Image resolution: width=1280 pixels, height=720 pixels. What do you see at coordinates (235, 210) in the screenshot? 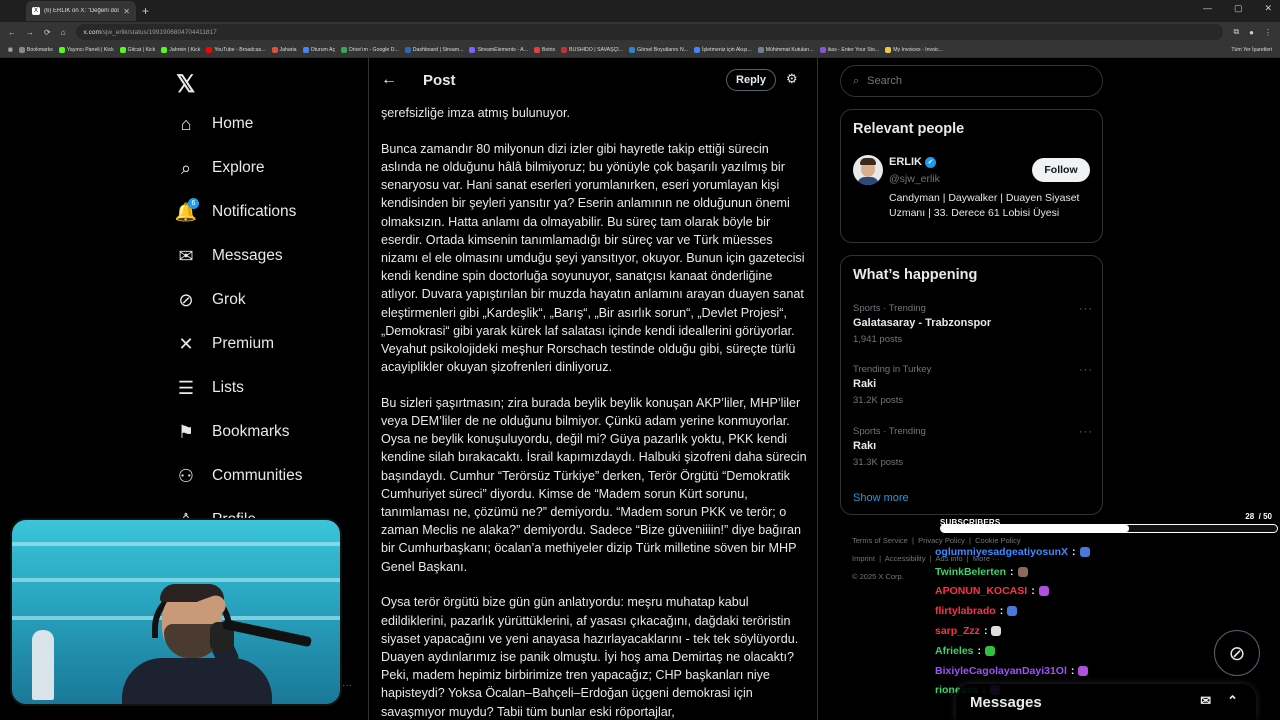
I see `nav-item-notifications: 🔔 6 Notifications` at bounding box center [235, 210].